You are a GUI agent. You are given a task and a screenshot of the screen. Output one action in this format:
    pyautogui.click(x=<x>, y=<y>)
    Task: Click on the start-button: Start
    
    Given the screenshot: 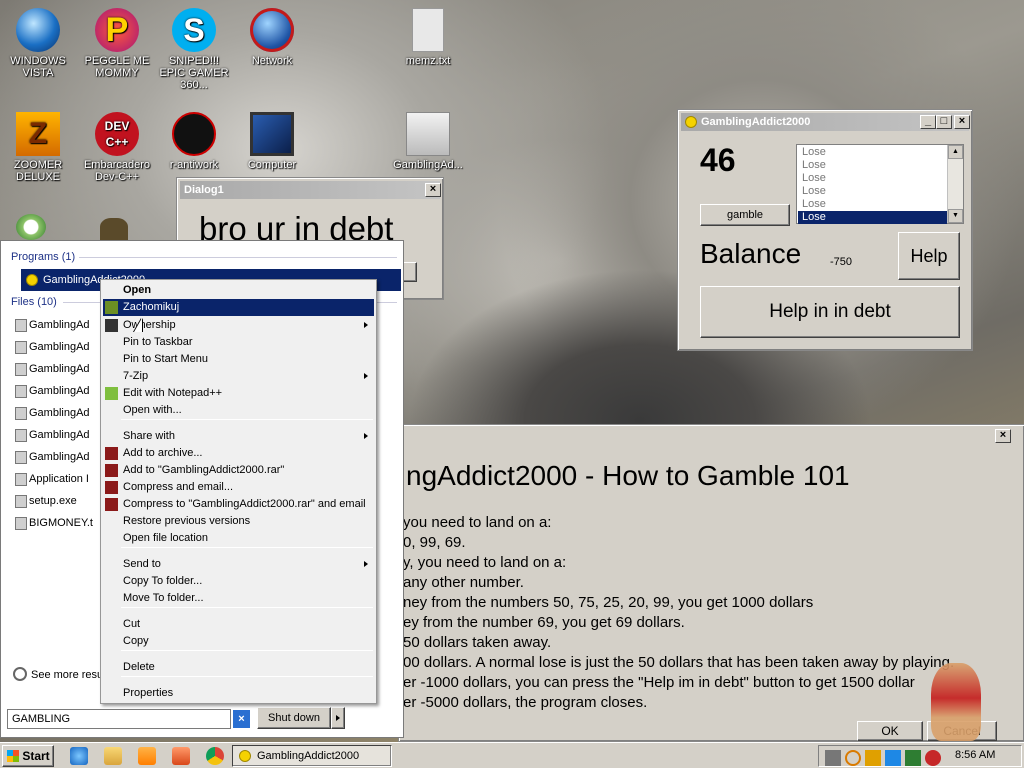 What is the action you would take?
    pyautogui.click(x=28, y=756)
    